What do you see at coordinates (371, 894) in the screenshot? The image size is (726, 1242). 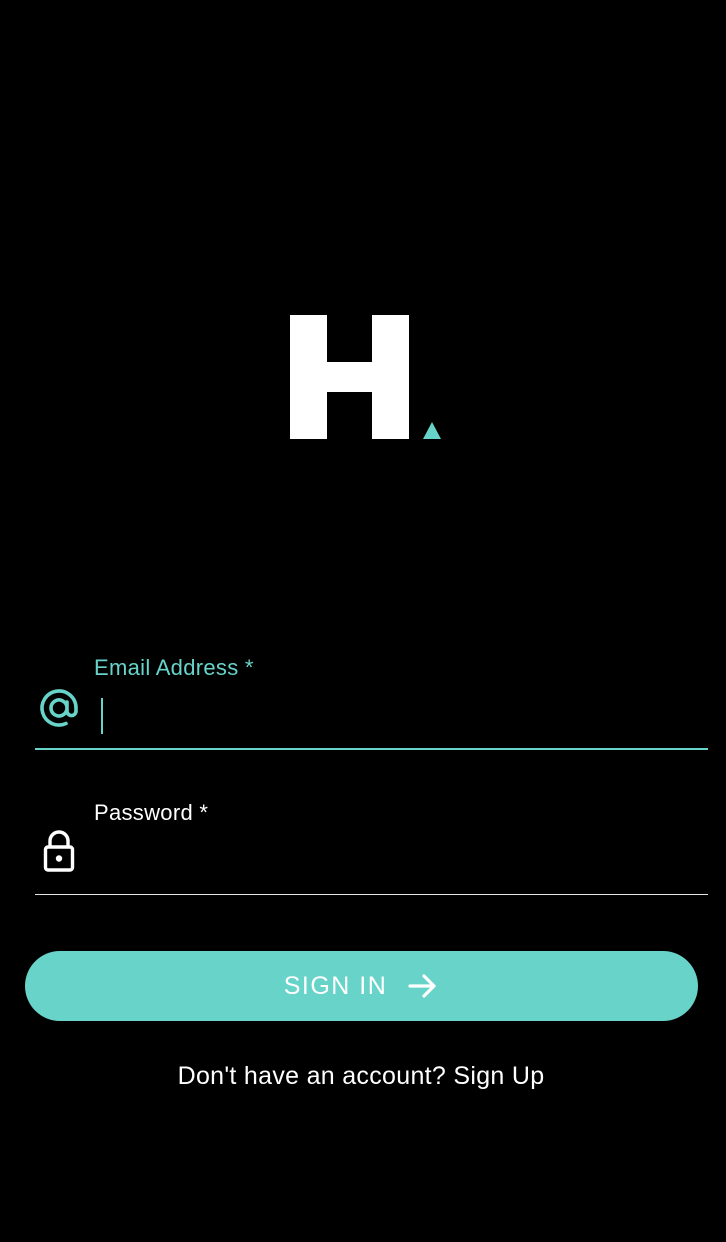 I see `password-underline` at bounding box center [371, 894].